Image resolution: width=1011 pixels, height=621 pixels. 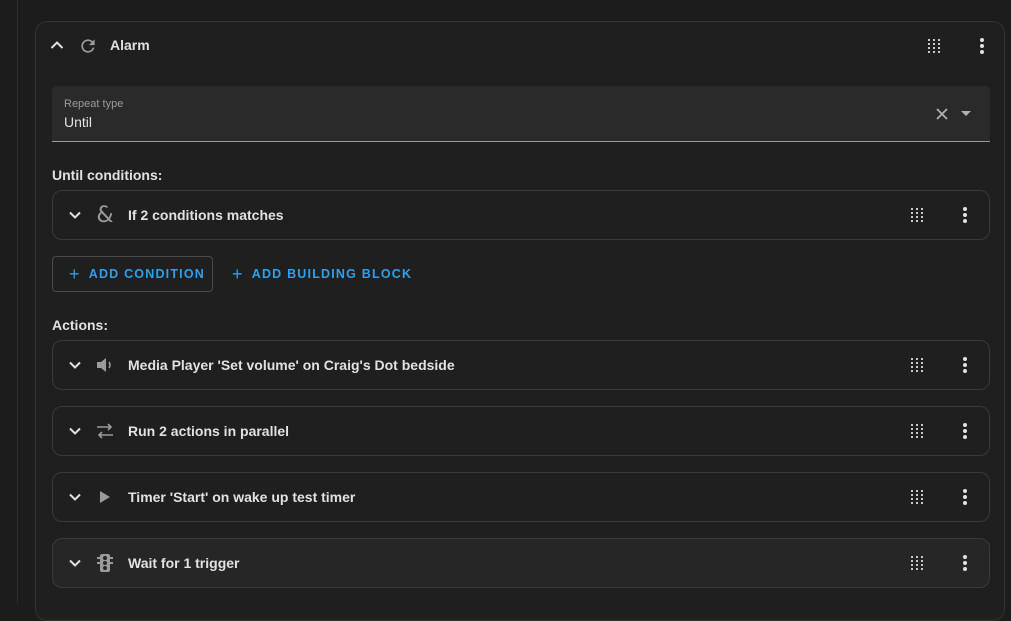 What do you see at coordinates (57, 45) in the screenshot?
I see `chevron-up-icon` at bounding box center [57, 45].